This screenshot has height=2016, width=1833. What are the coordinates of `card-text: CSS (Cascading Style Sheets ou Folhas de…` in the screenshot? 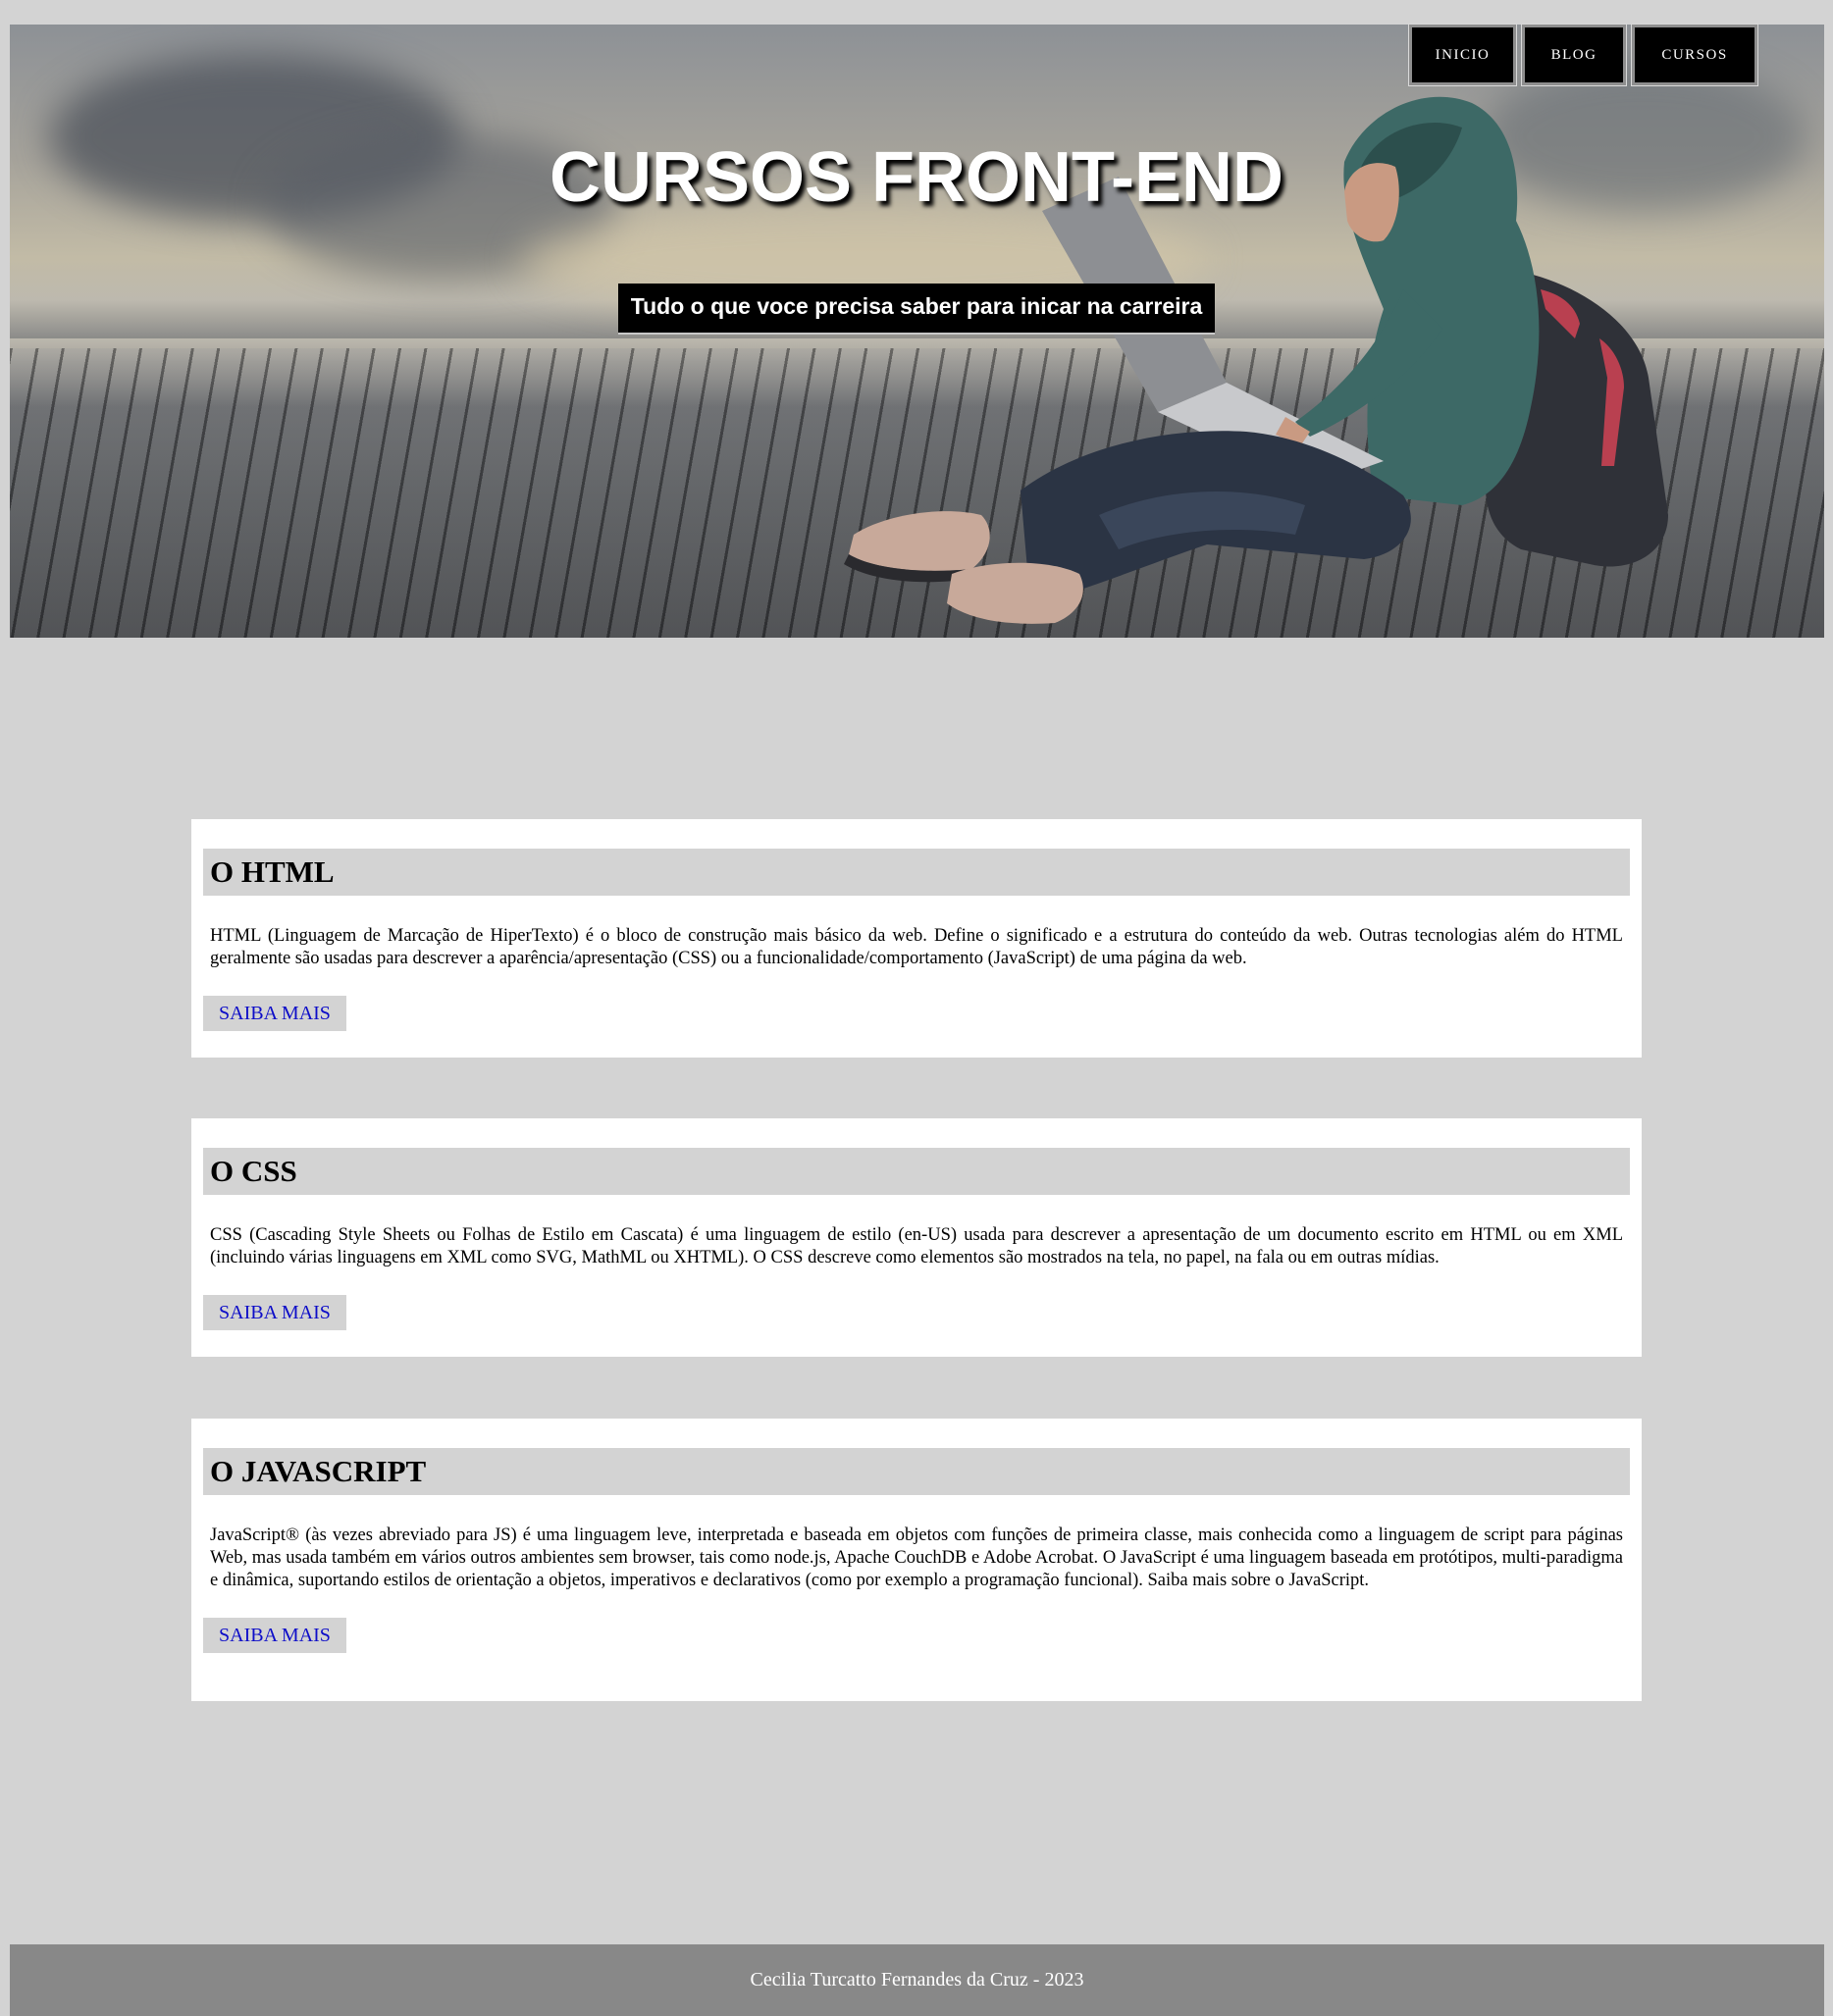 It's located at (916, 1246).